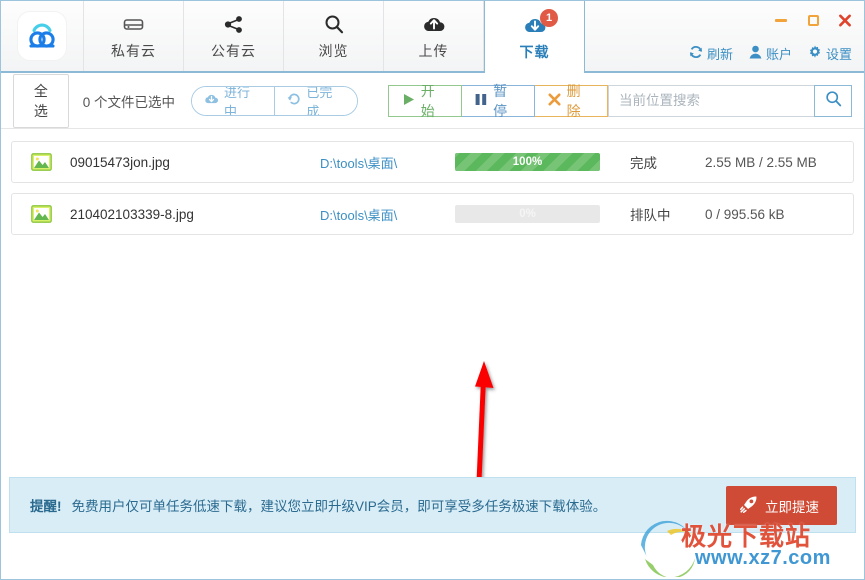 This screenshot has height=580, width=865. I want to click on cloud-logo-icon, so click(42, 36).